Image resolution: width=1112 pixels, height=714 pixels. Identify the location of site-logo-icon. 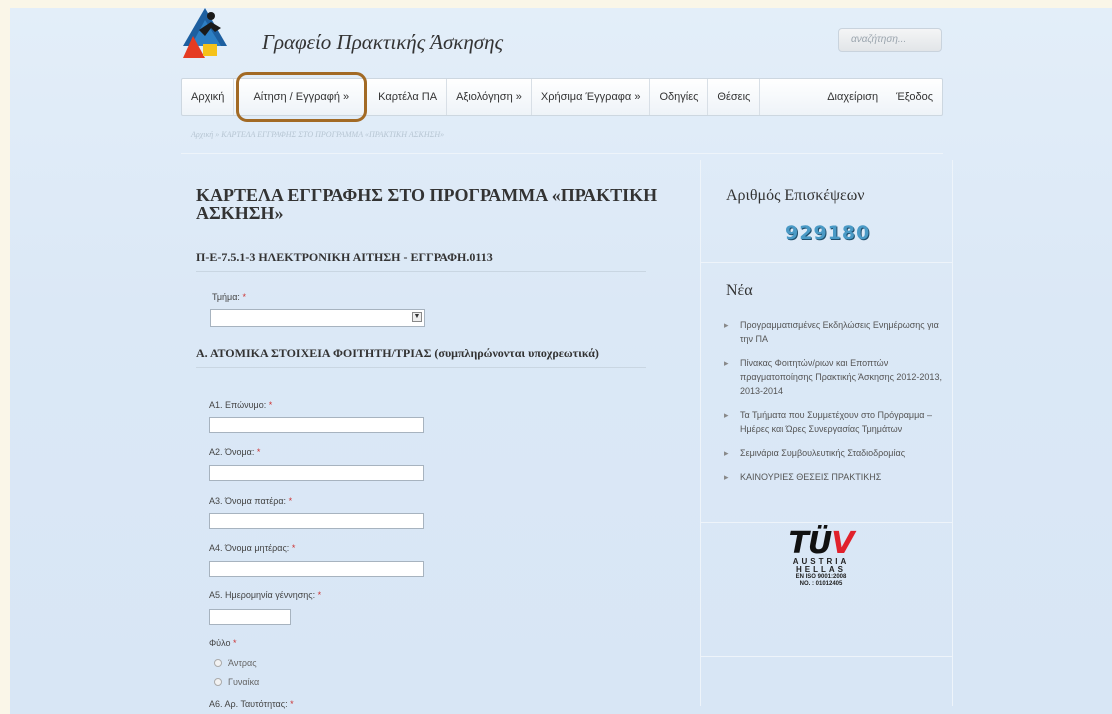
(205, 32).